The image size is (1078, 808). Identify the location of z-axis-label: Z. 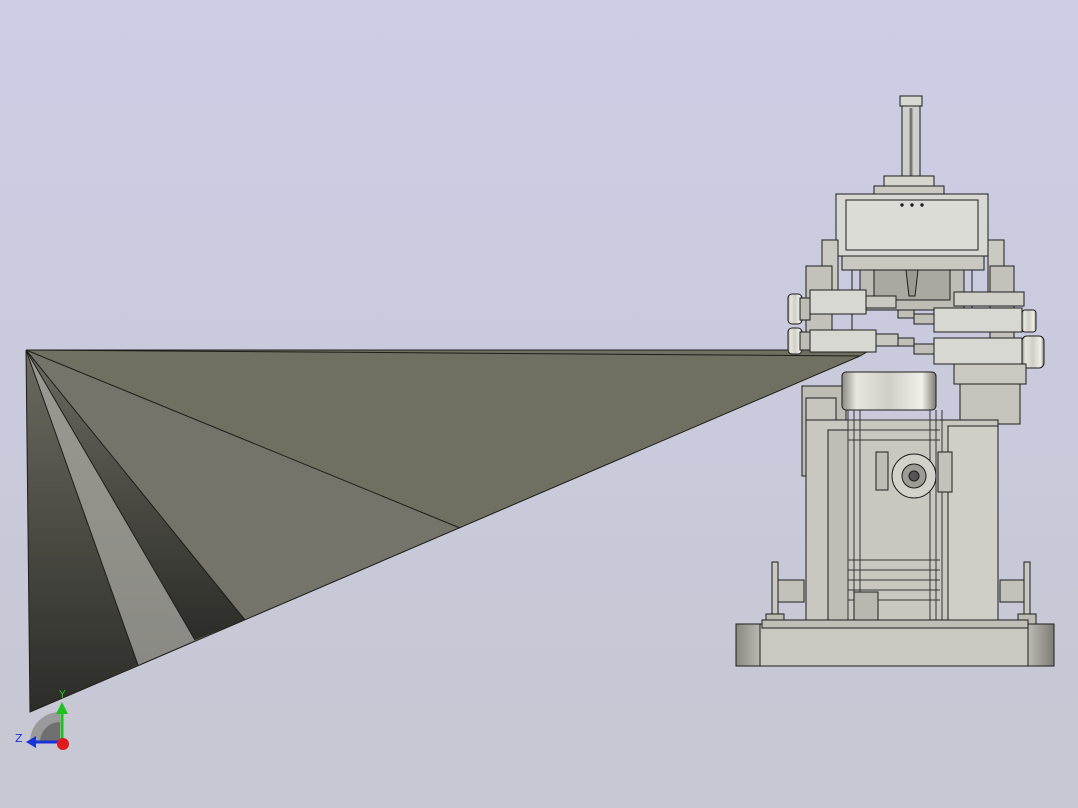
(19, 738).